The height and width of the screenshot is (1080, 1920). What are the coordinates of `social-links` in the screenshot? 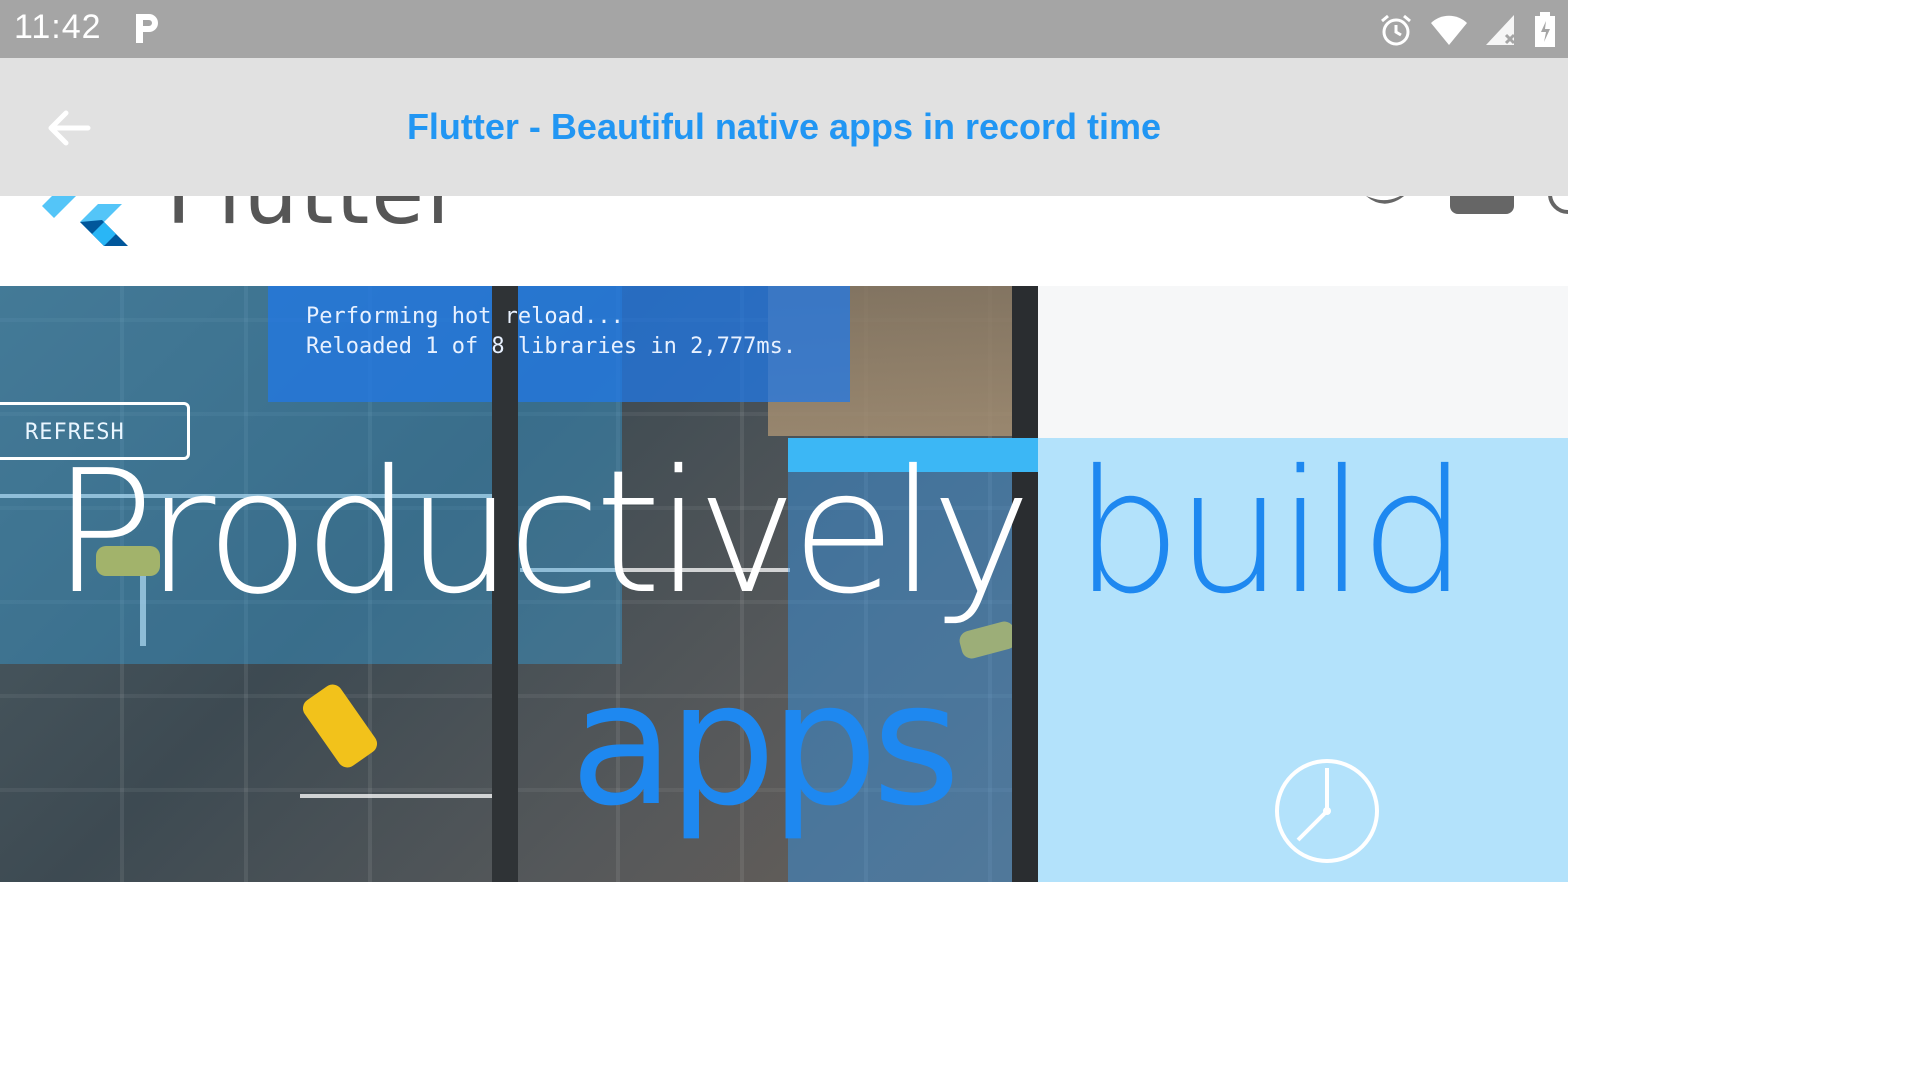 It's located at (1466, 208).